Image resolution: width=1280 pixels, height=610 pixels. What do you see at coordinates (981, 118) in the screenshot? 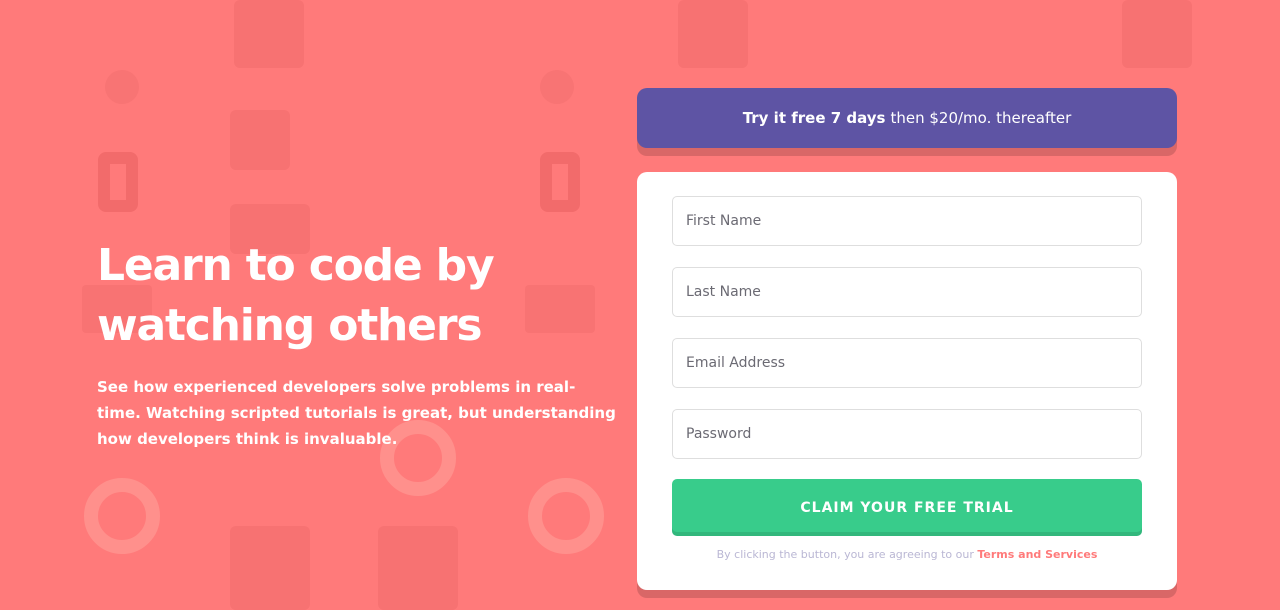
I see `banner-text: then $20/mo. thereafter` at bounding box center [981, 118].